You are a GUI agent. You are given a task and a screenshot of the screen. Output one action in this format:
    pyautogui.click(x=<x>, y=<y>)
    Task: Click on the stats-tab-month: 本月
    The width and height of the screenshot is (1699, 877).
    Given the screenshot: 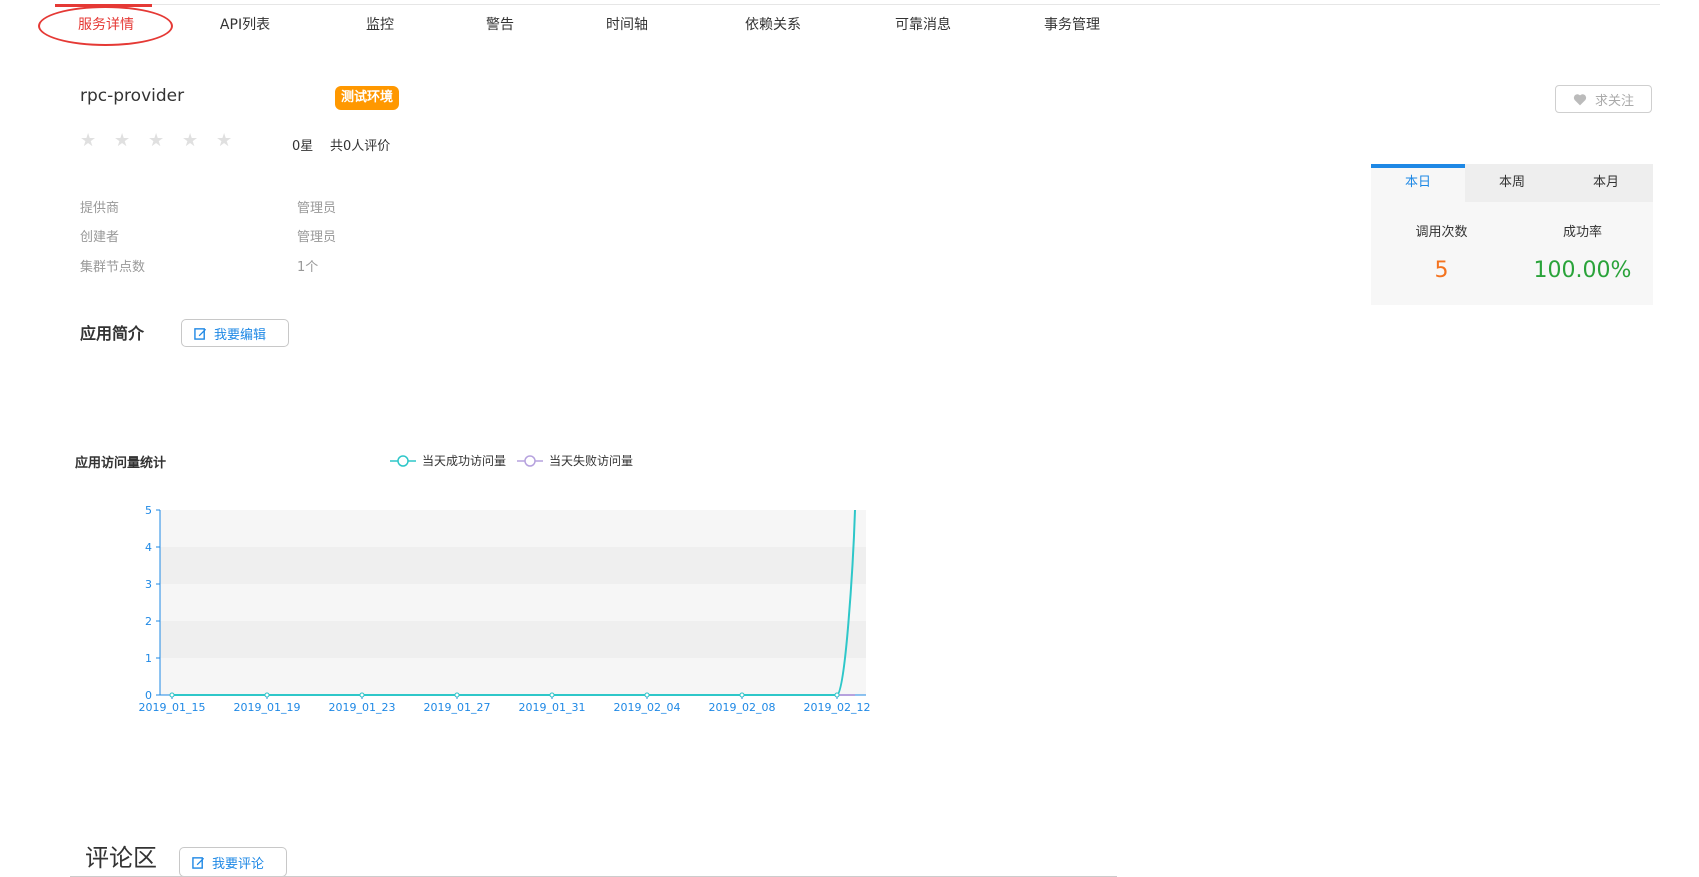 What is the action you would take?
    pyautogui.click(x=1606, y=183)
    